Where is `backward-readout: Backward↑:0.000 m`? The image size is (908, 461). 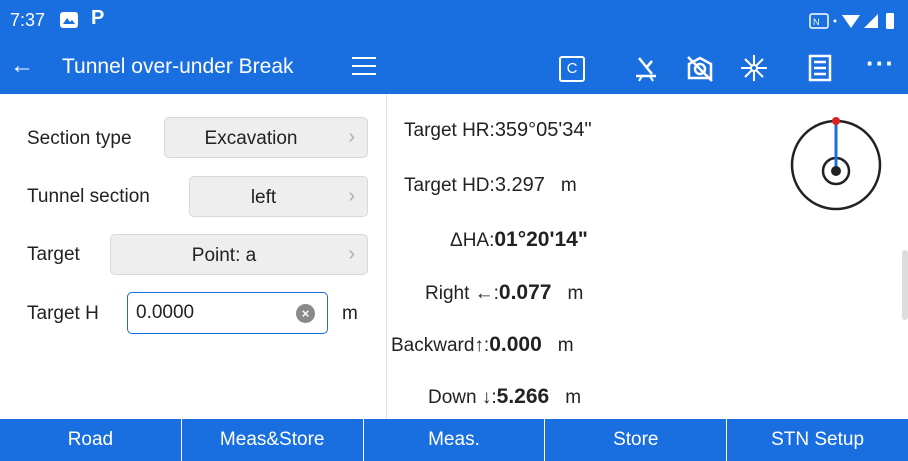
backward-readout: Backward↑:0.000 m is located at coordinates (482, 345).